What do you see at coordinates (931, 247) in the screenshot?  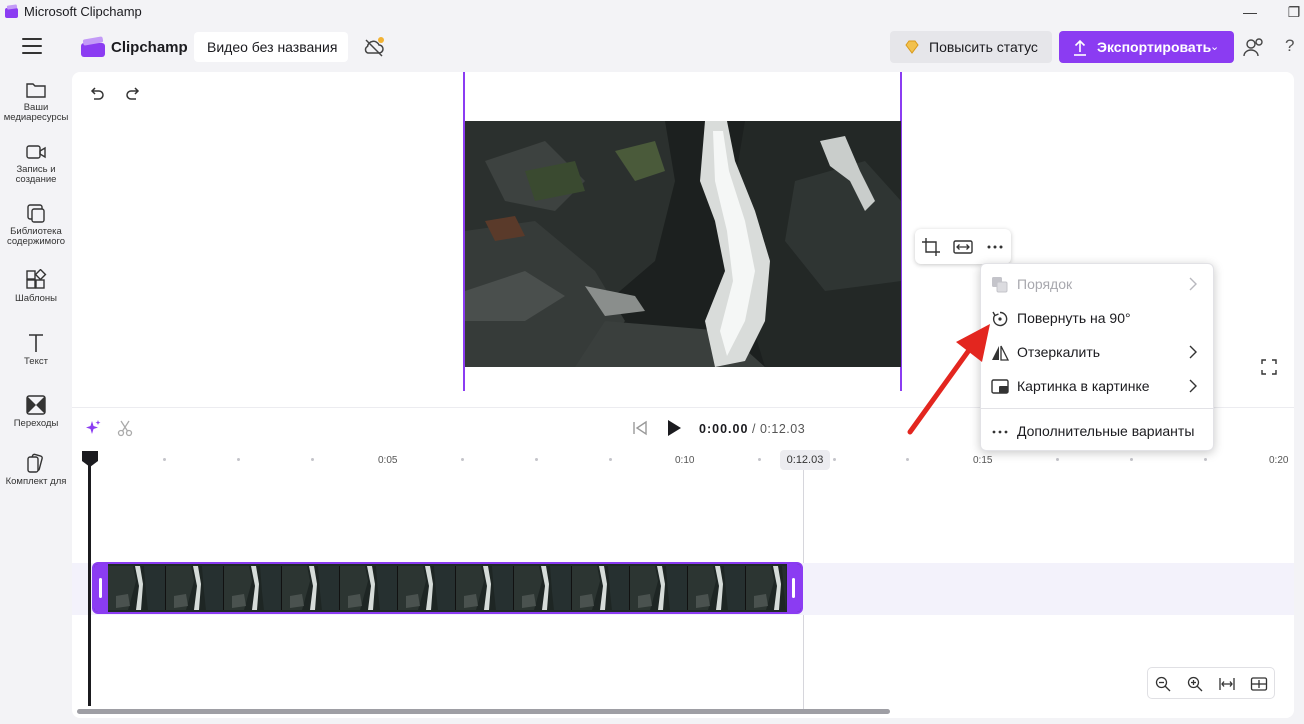 I see `crop-icon` at bounding box center [931, 247].